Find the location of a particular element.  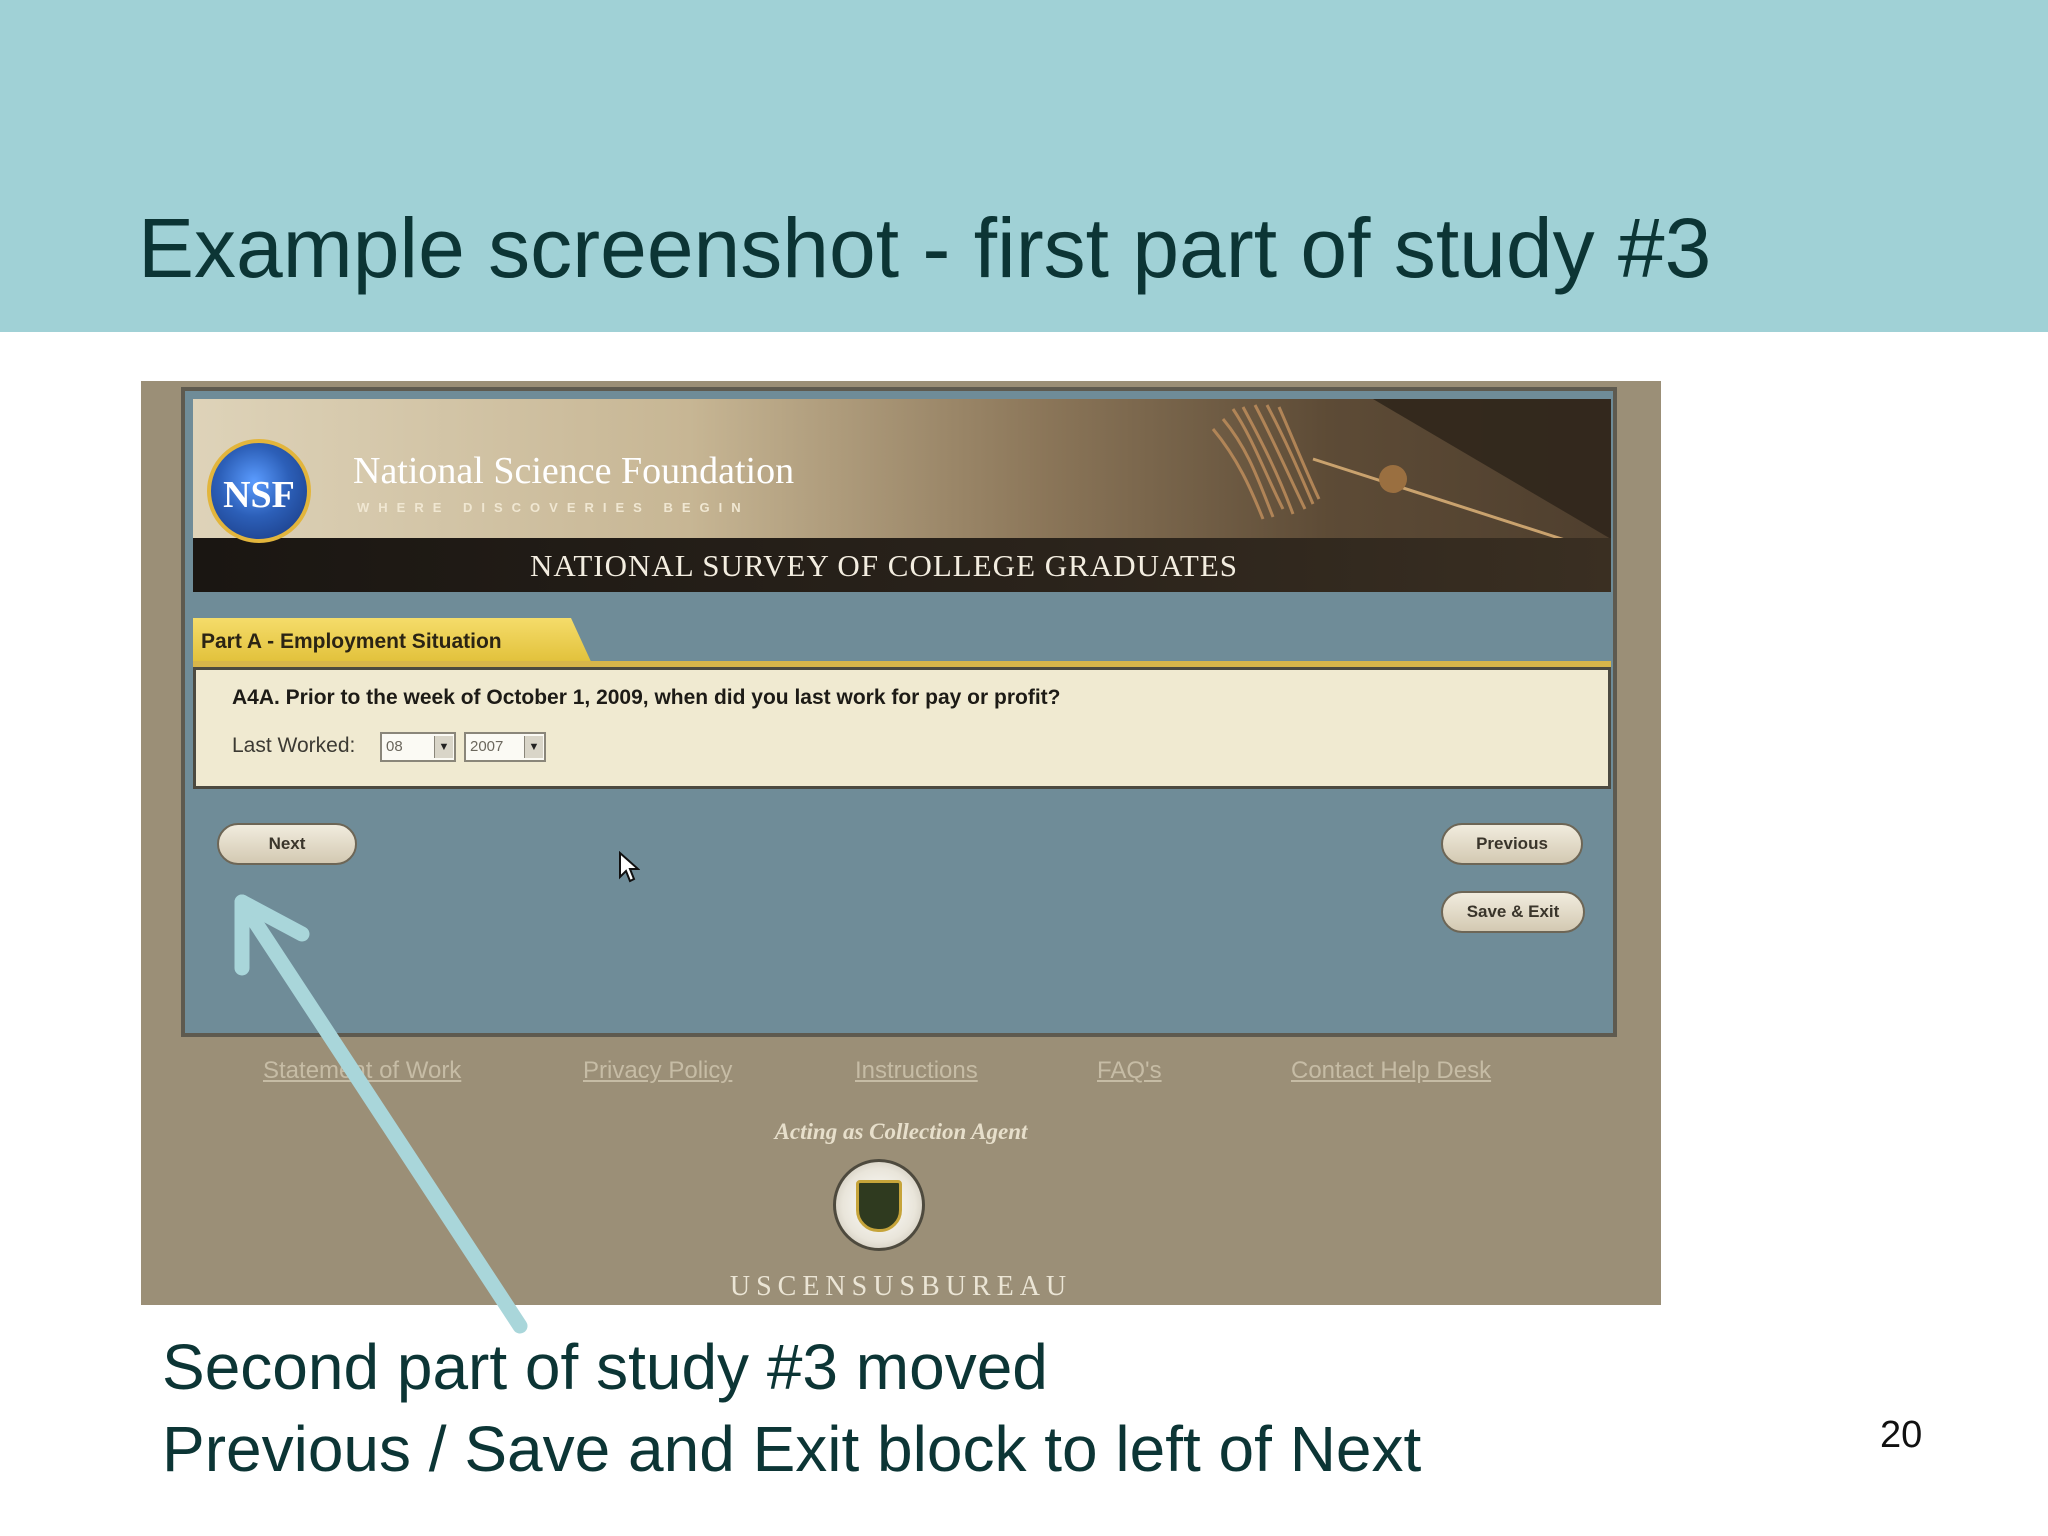

page-number: 20 is located at coordinates (1901, 1435).